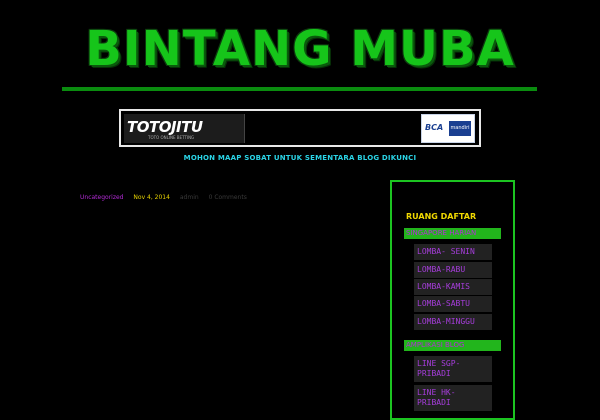 This screenshot has width=600, height=420. What do you see at coordinates (453, 252) in the screenshot?
I see `sidebar-link-lomba-senin: LOMBA- SENIN` at bounding box center [453, 252].